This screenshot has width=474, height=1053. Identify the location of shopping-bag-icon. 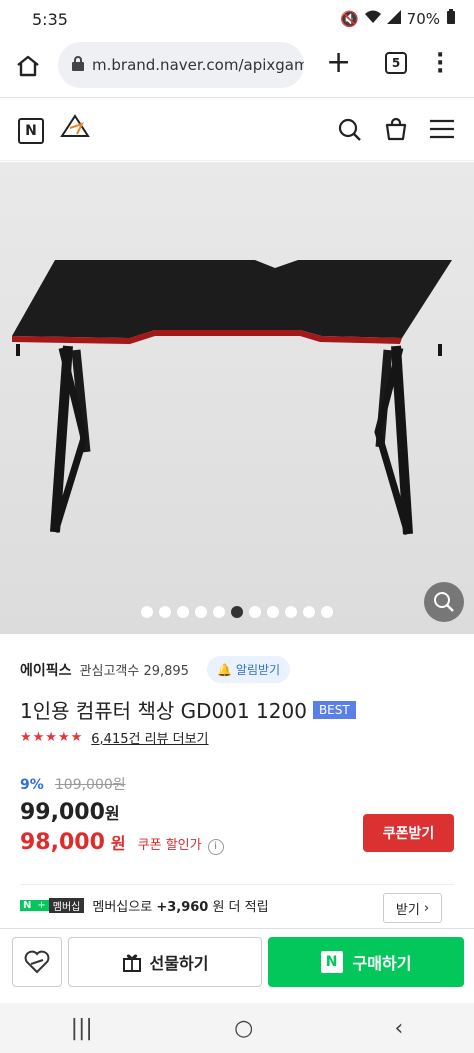
(396, 129).